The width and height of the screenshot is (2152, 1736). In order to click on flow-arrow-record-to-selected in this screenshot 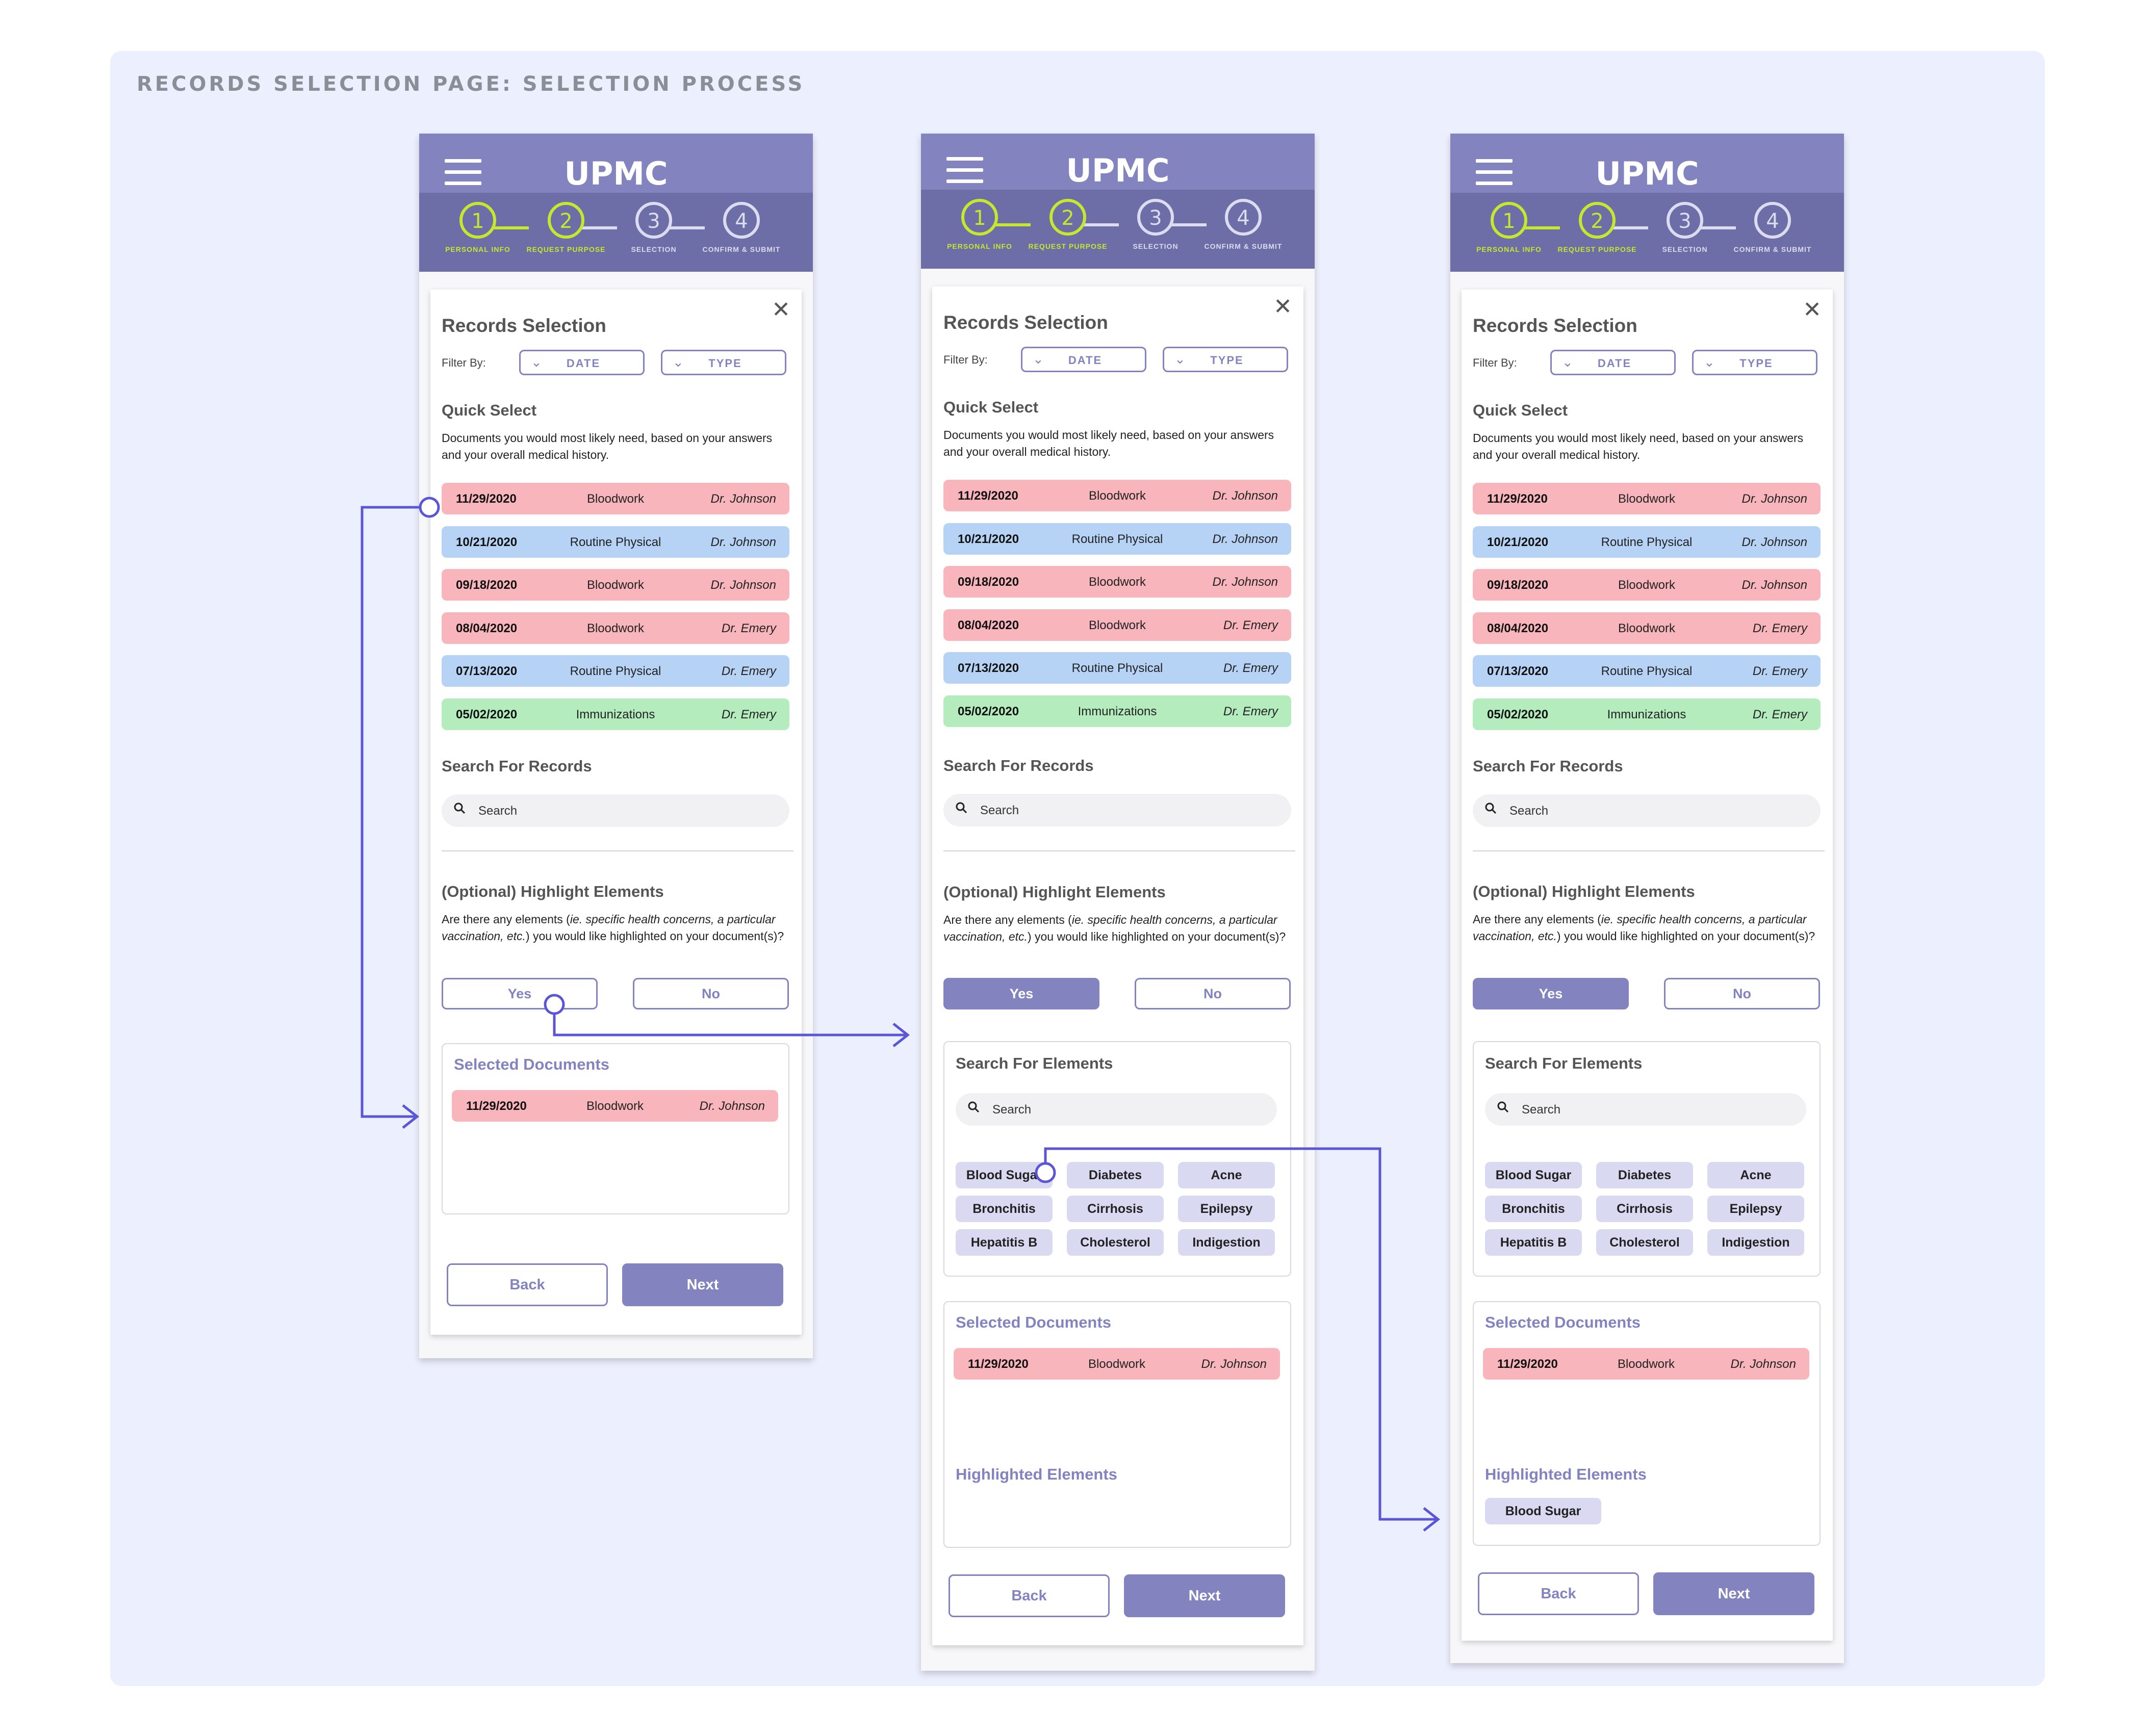, I will do `click(390, 812)`.